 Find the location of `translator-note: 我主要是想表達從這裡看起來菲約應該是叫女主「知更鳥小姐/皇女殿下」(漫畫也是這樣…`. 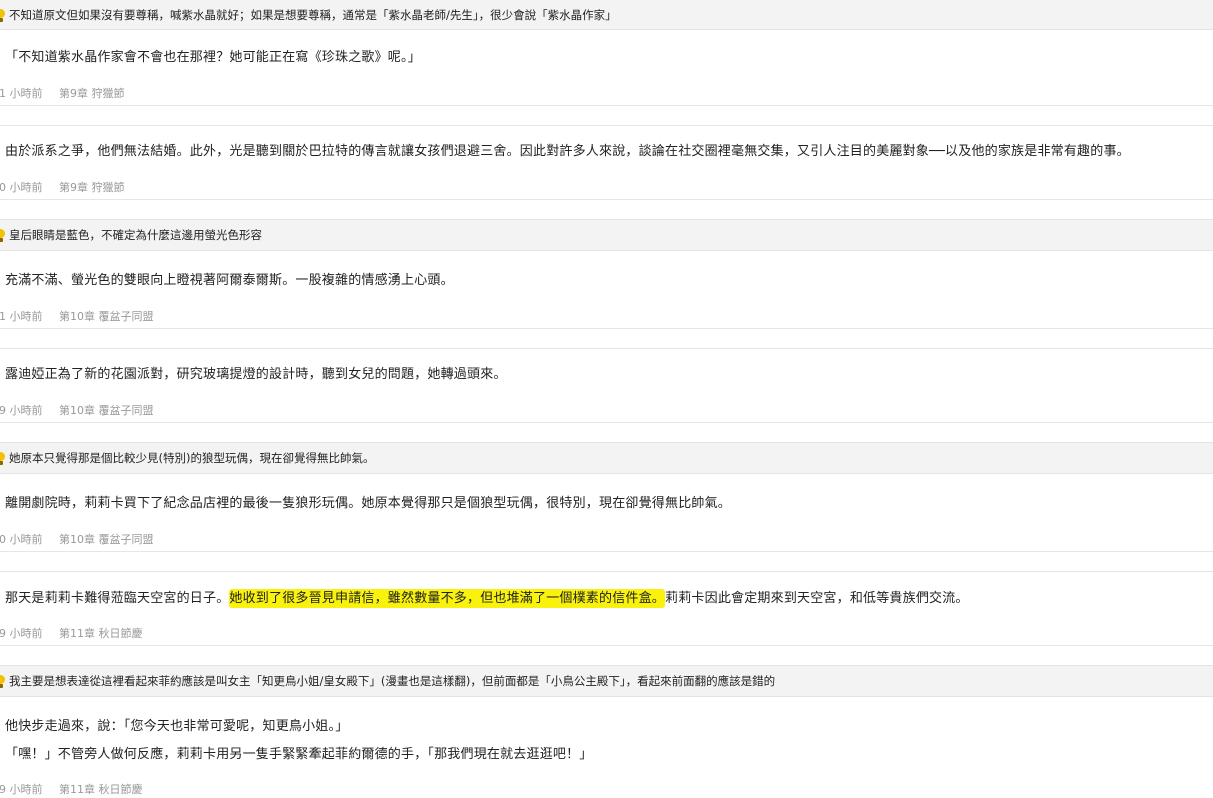

translator-note: 我主要是想表達從這裡看起來菲約應該是叫女主「知更鳥小姐/皇女殿下」(漫畫也是這樣… is located at coordinates (606, 681).